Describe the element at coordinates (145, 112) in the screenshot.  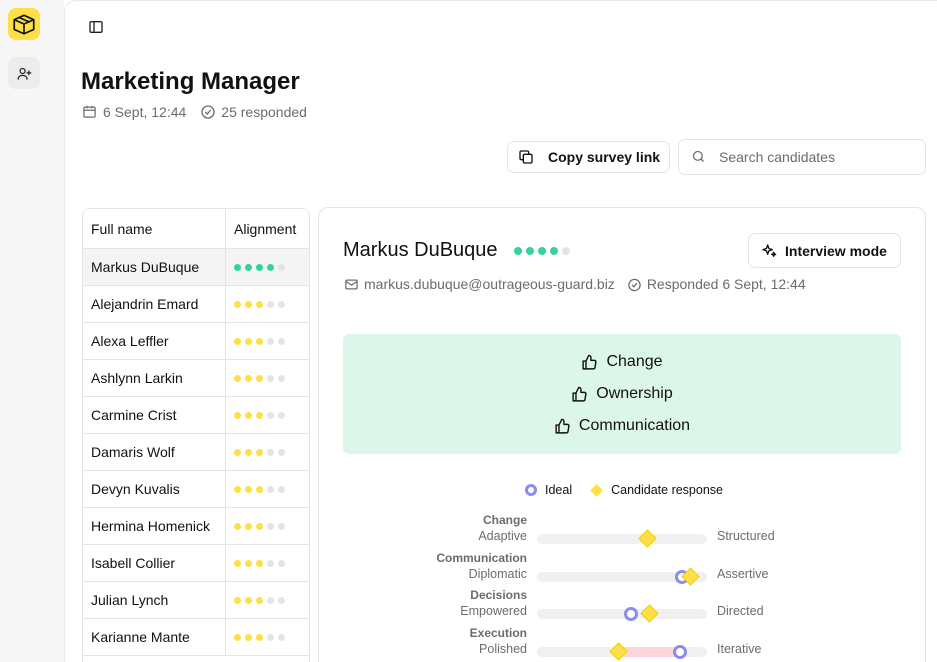
I see `survey-date: 6 Sept, 12:44` at that location.